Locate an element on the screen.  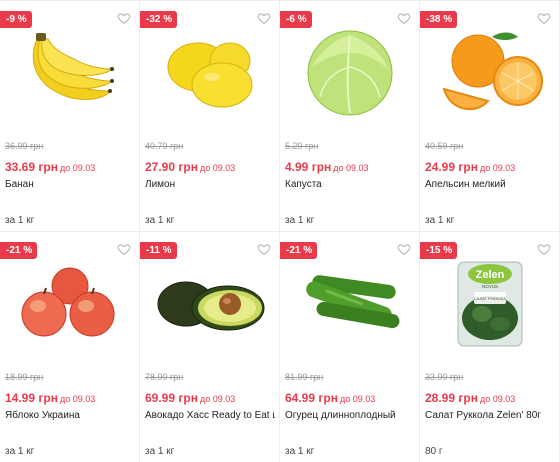
discount-badge: -32 % is located at coordinates (159, 19).